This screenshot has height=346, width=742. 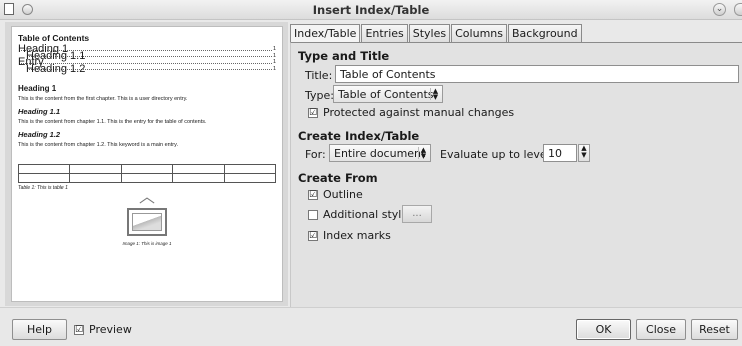 What do you see at coordinates (313, 236) in the screenshot?
I see `index-marks-checkbox: ☑` at bounding box center [313, 236].